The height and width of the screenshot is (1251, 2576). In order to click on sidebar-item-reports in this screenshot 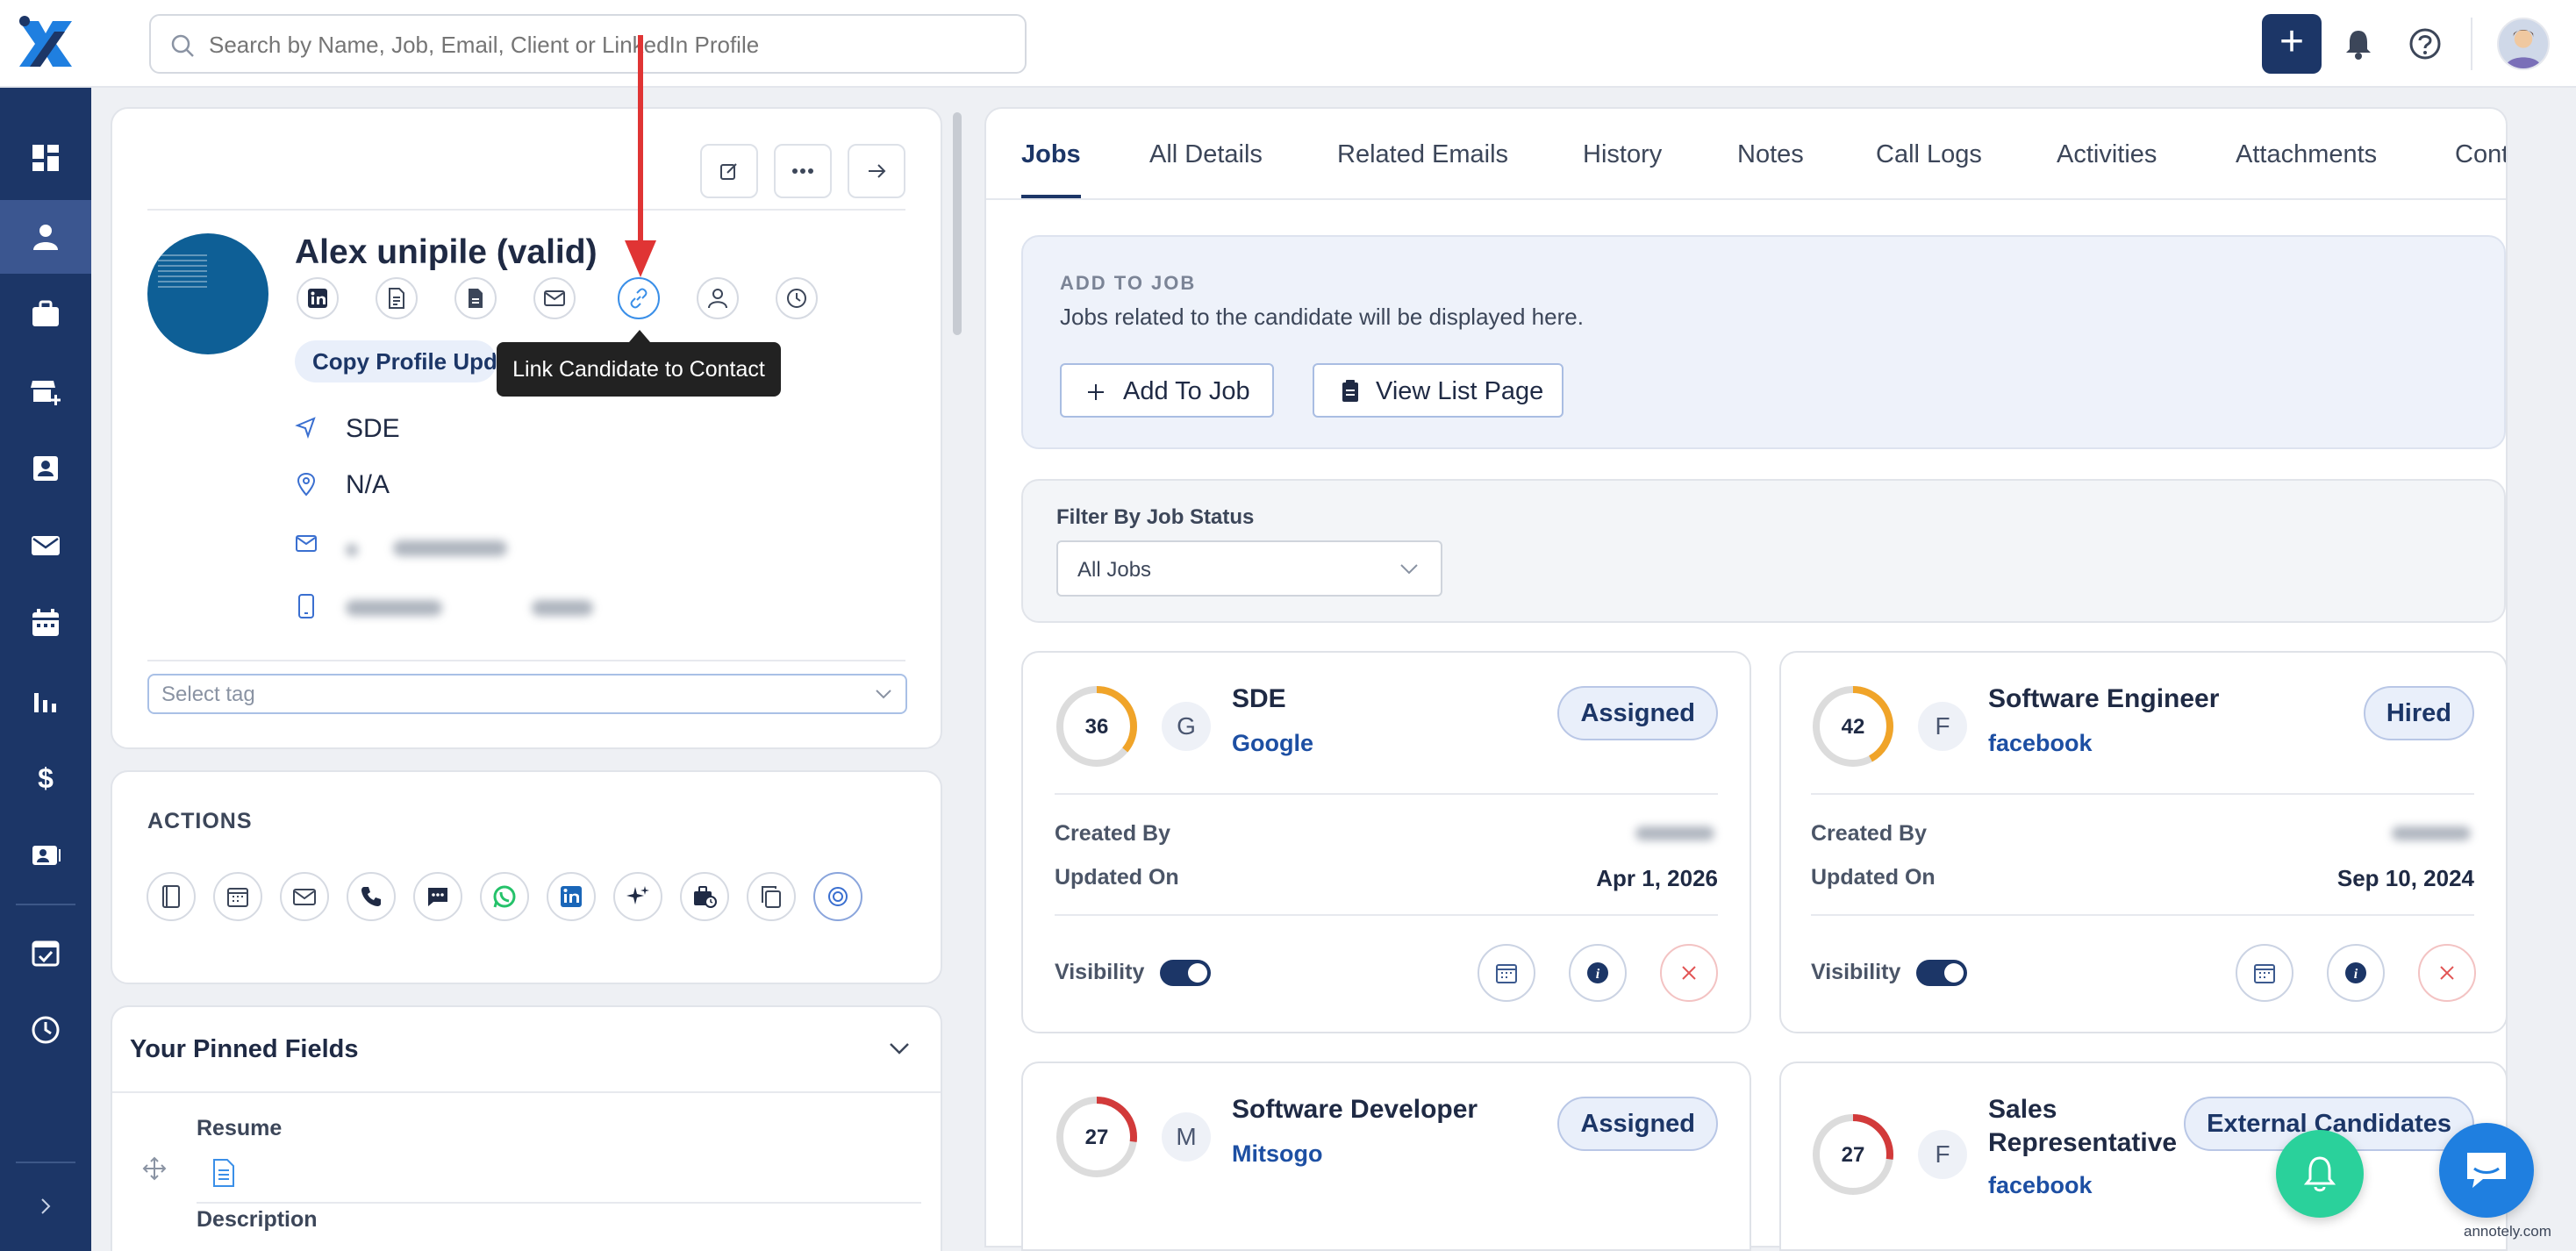, I will do `click(45, 700)`.